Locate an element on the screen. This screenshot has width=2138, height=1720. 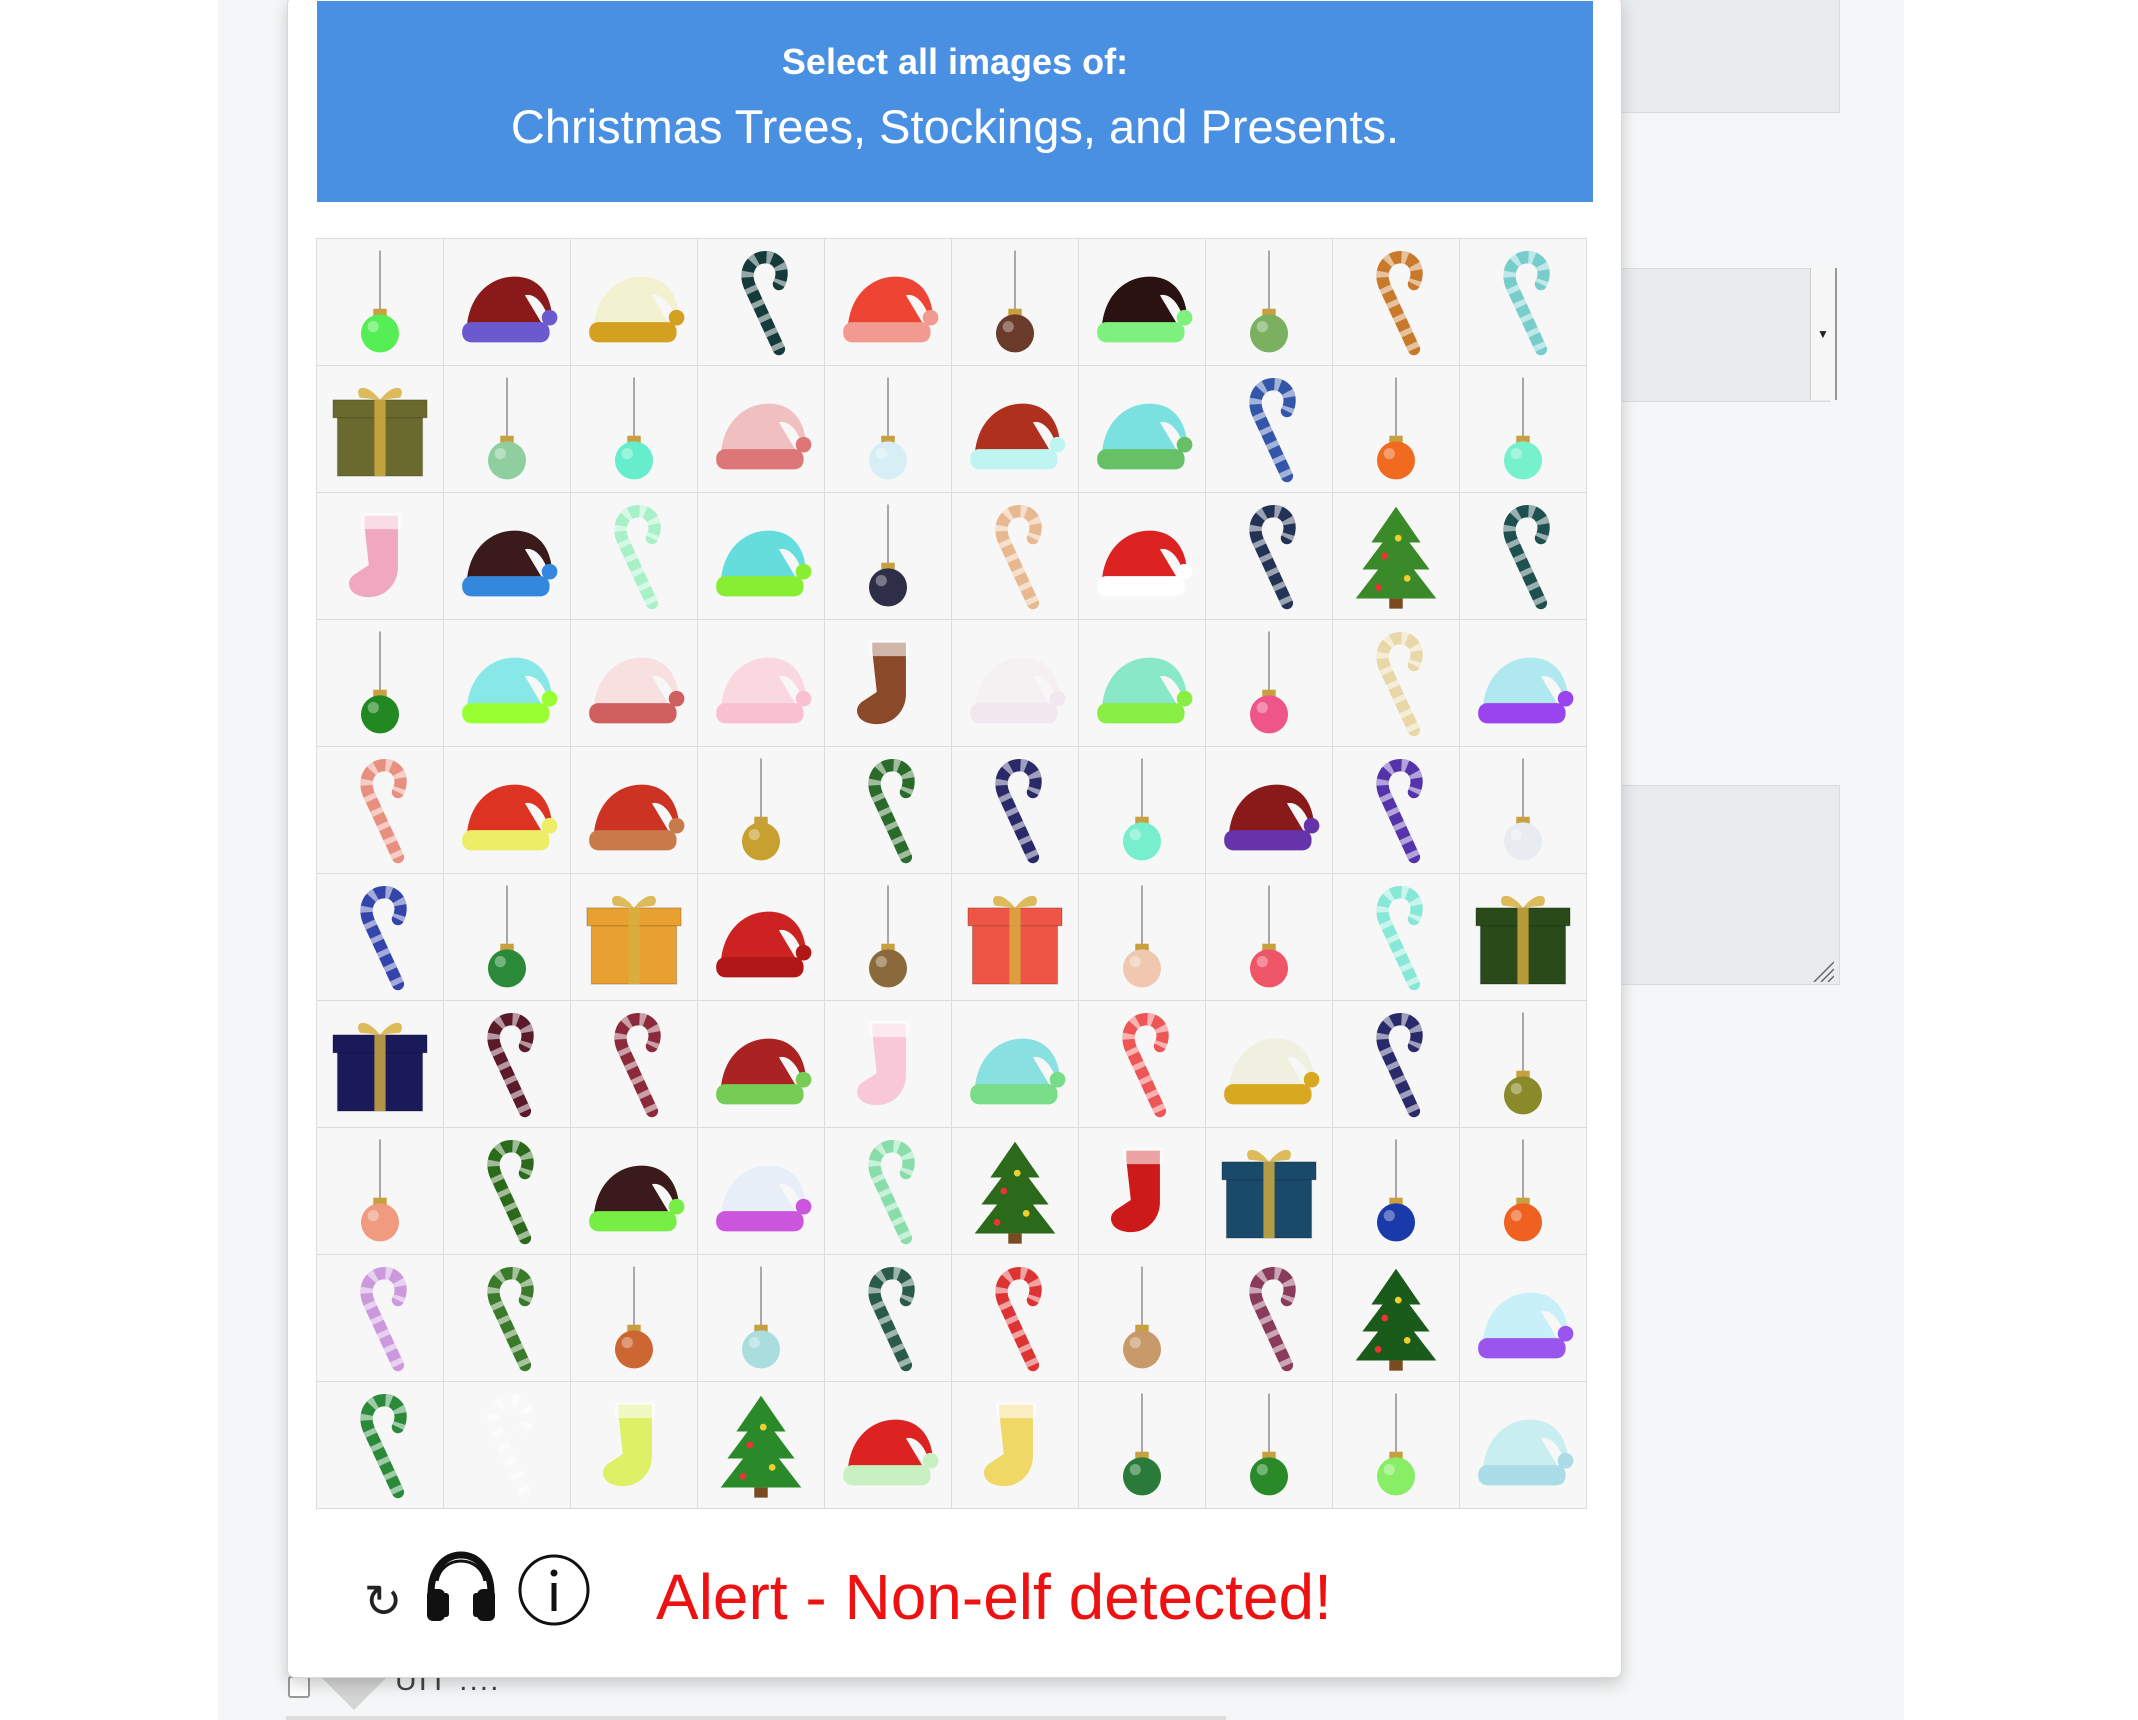
background-checkbox is located at coordinates (299, 1687).